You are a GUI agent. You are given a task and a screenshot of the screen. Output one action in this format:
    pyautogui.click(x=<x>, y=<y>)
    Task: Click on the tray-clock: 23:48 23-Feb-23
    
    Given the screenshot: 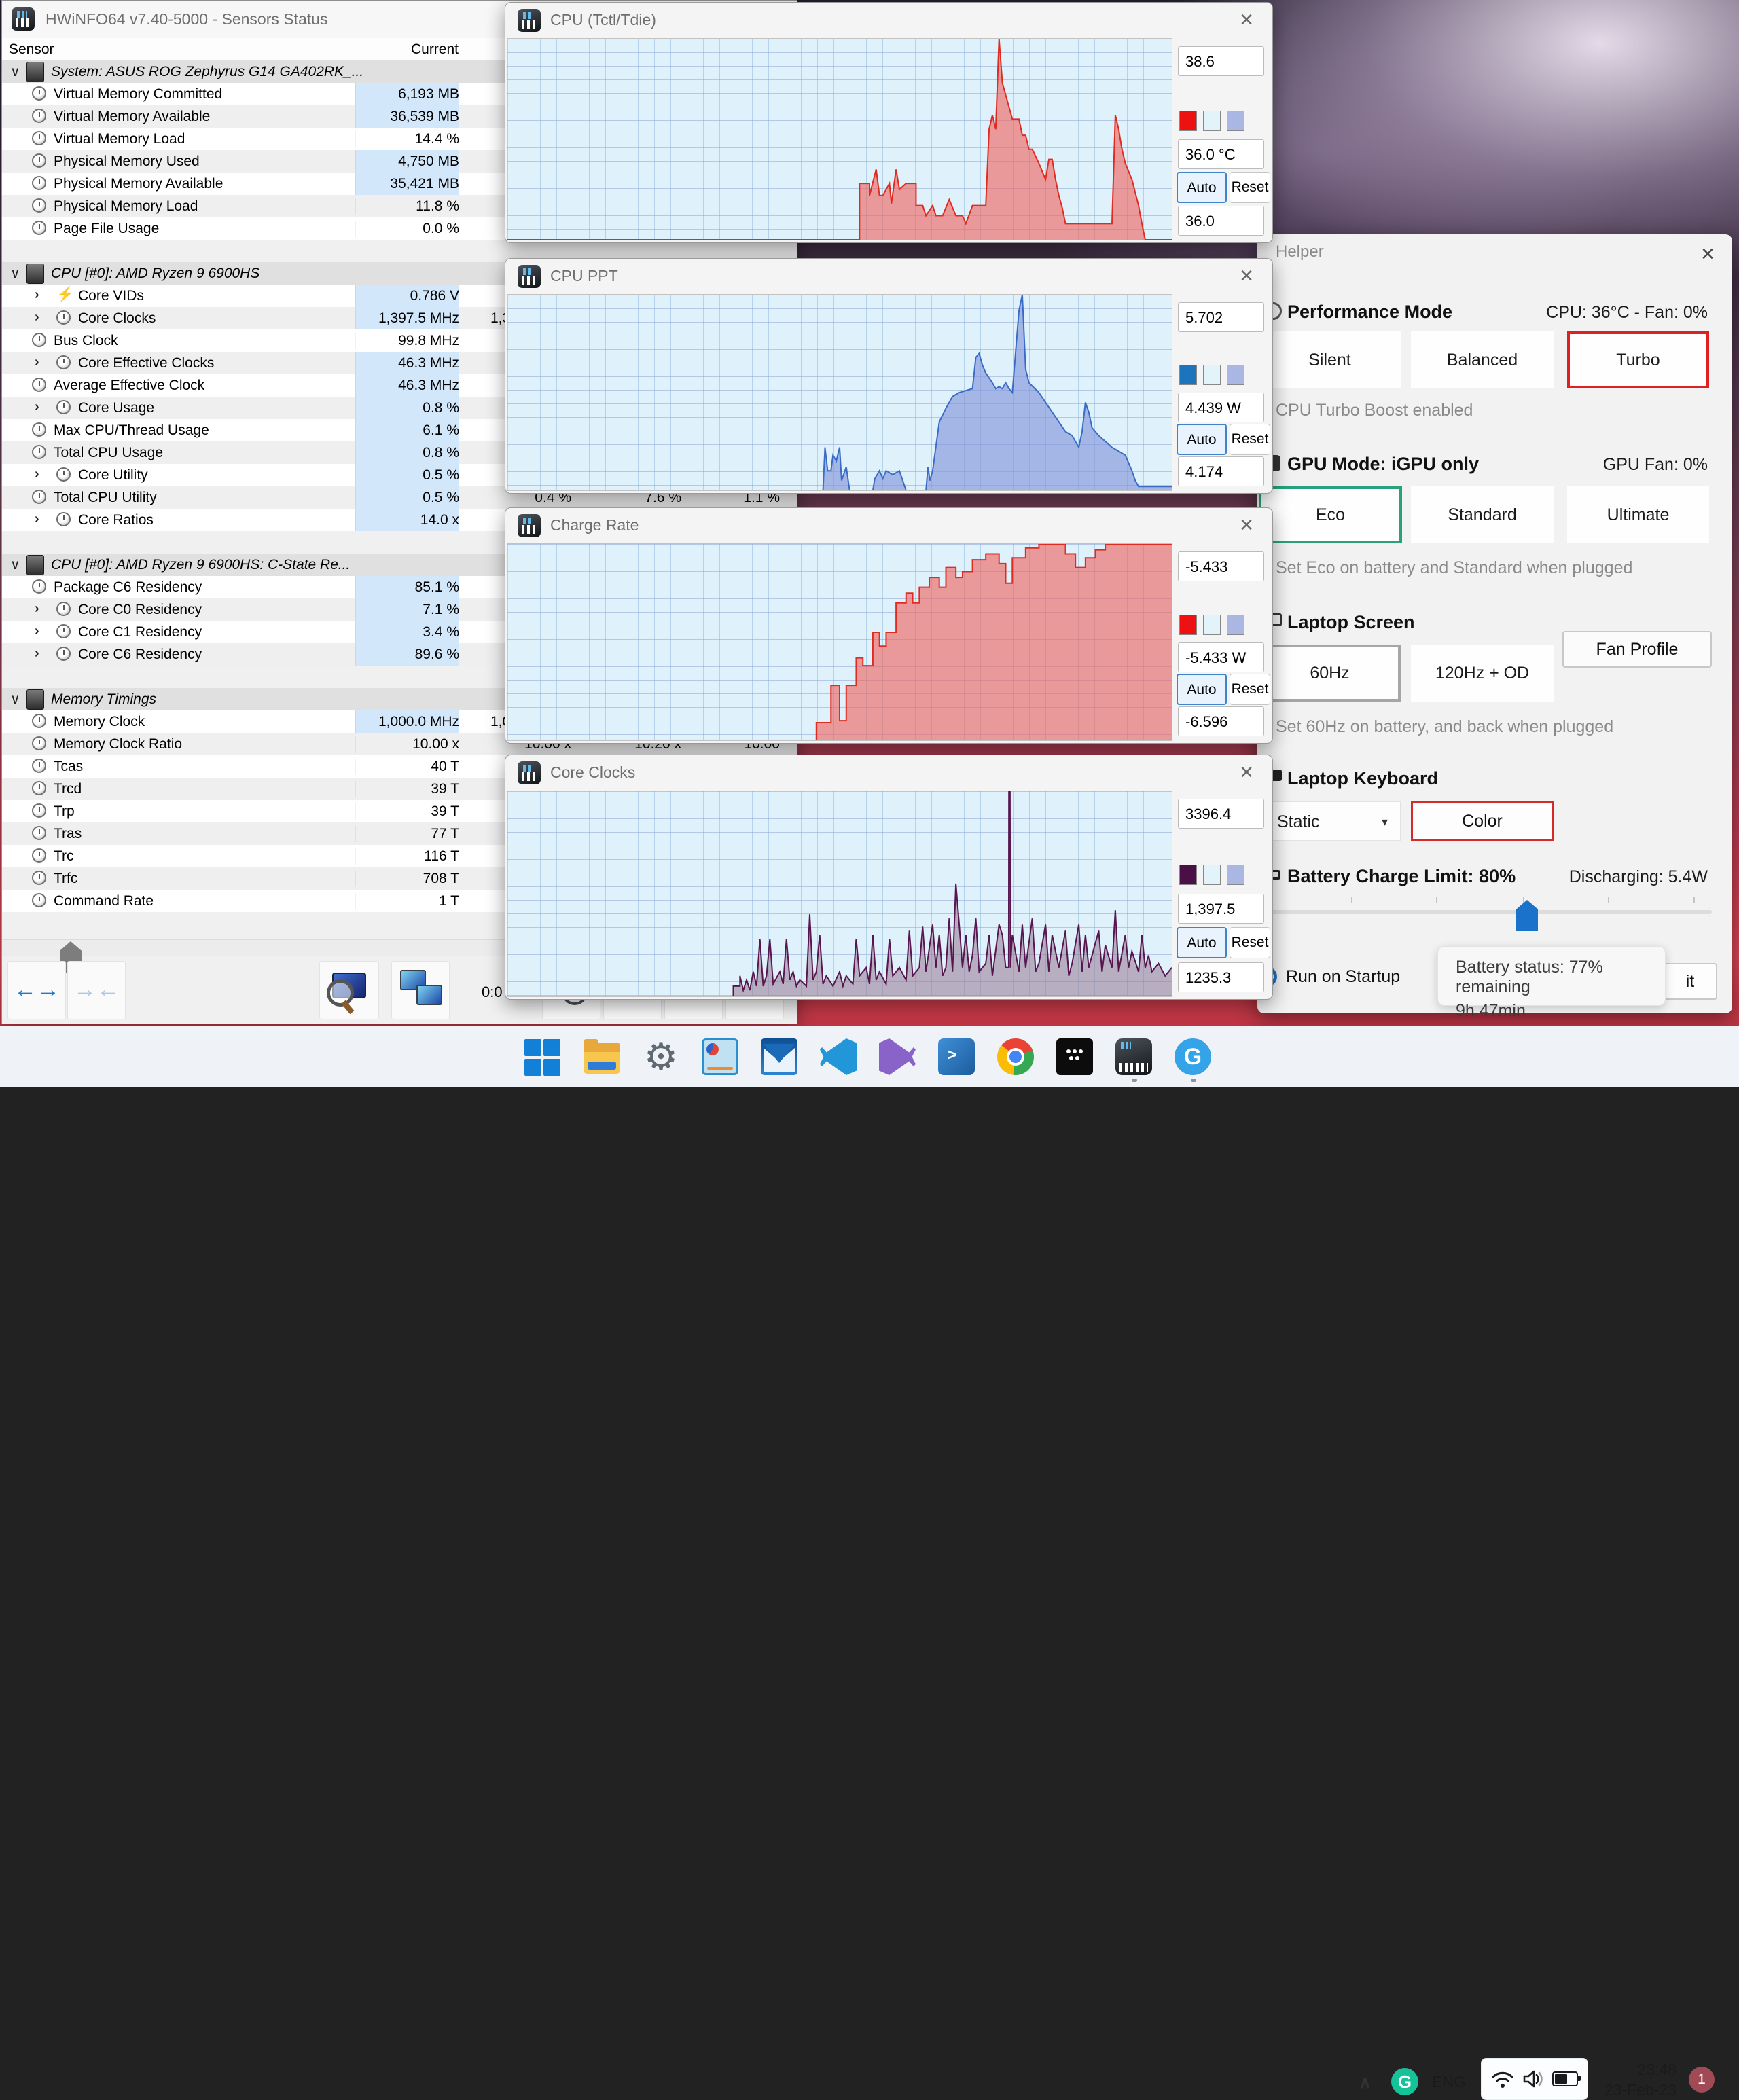 What is the action you would take?
    pyautogui.click(x=1637, y=2079)
    